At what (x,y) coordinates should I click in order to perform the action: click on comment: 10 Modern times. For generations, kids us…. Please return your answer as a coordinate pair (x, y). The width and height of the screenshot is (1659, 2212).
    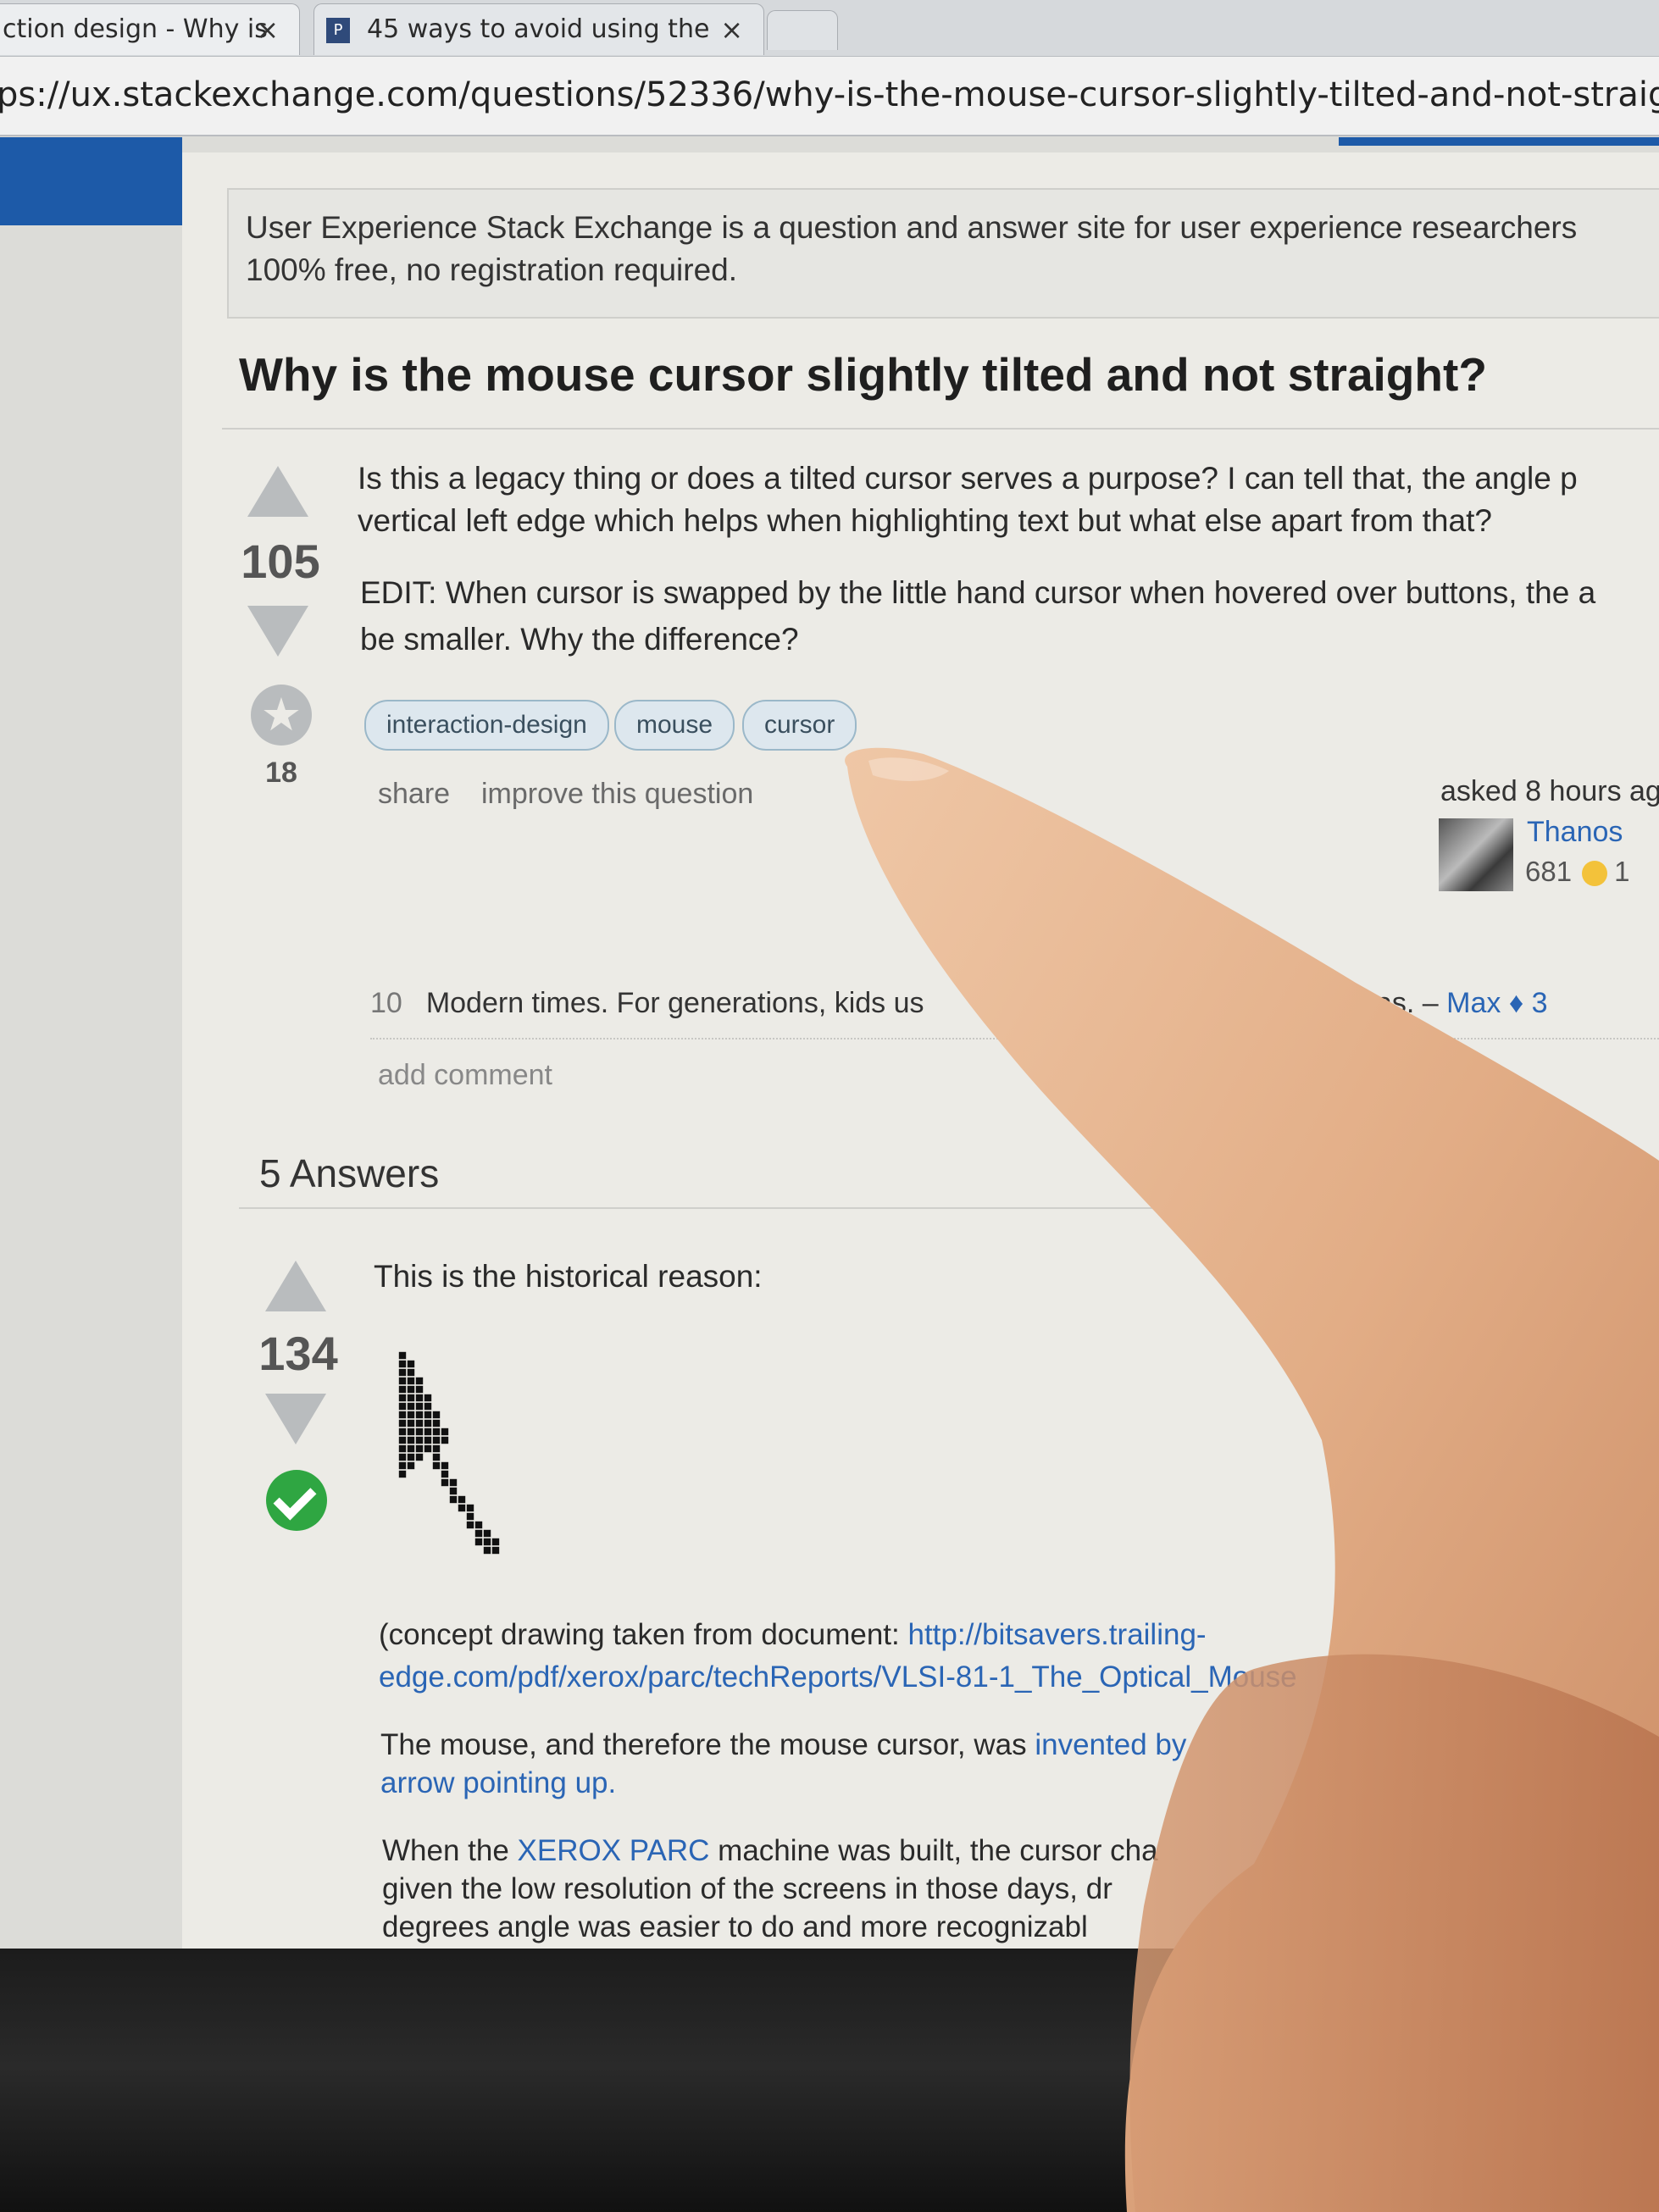
    Looking at the image, I should click on (959, 1003).